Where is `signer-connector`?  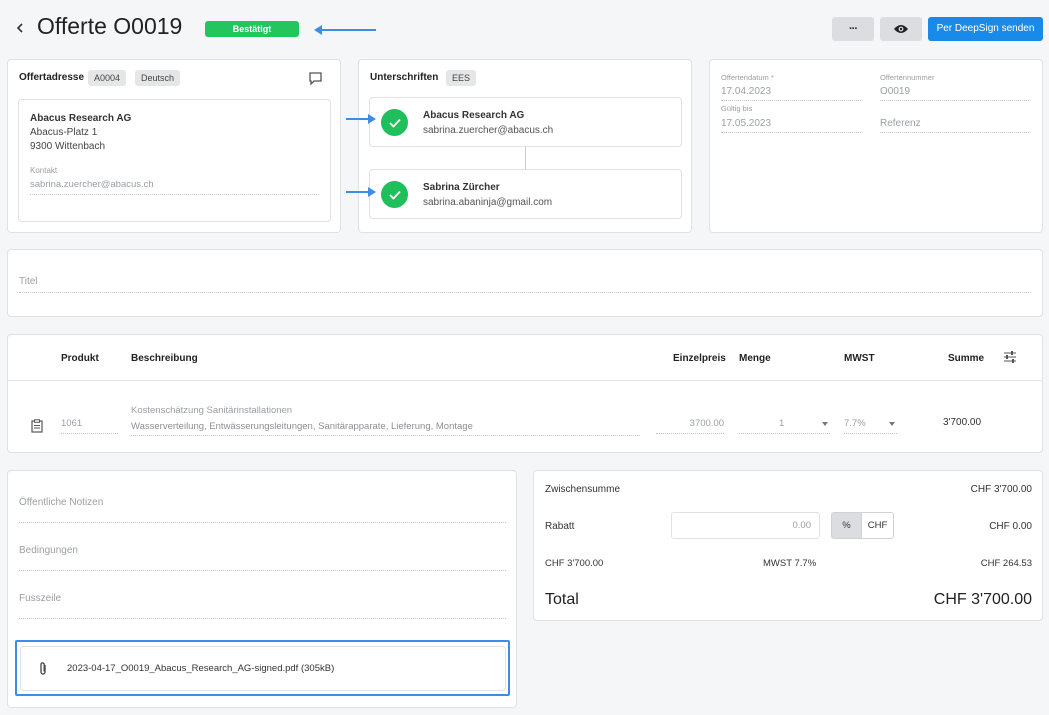
signer-connector is located at coordinates (525, 158).